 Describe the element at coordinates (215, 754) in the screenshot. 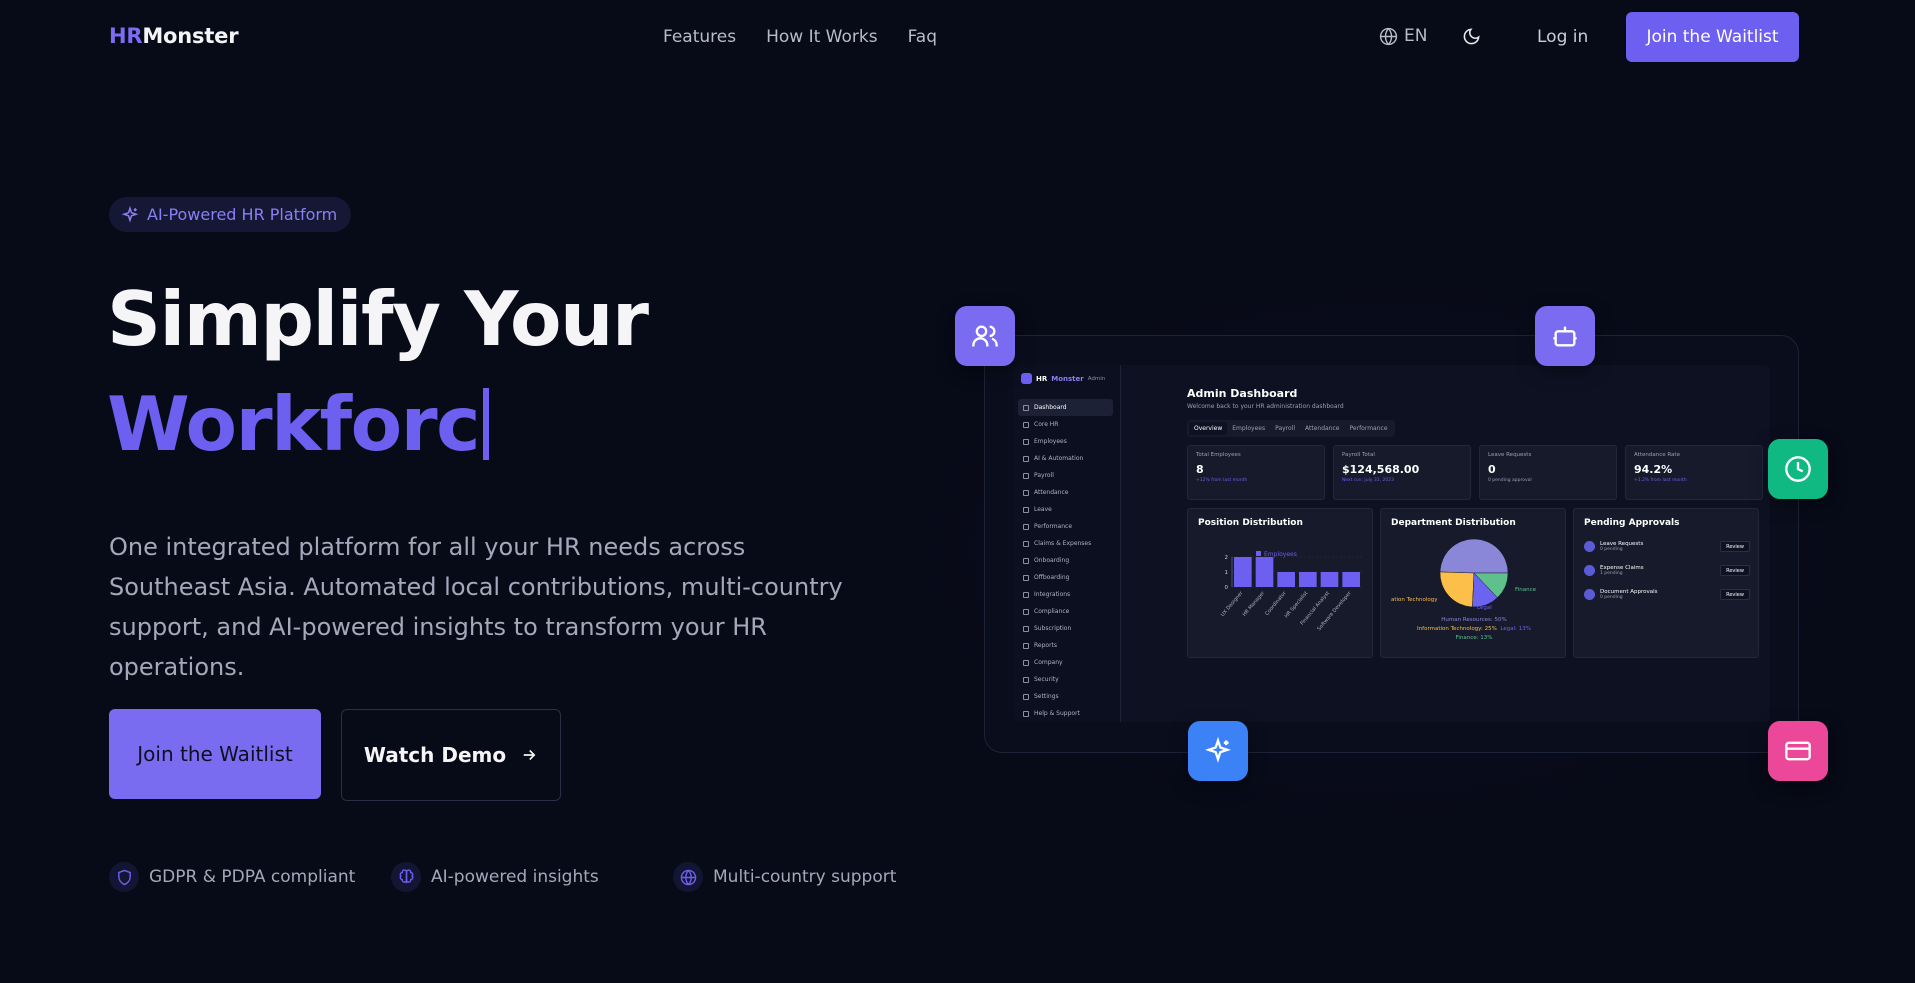

I see `join-waitlist-button: Join the Waitlist` at that location.